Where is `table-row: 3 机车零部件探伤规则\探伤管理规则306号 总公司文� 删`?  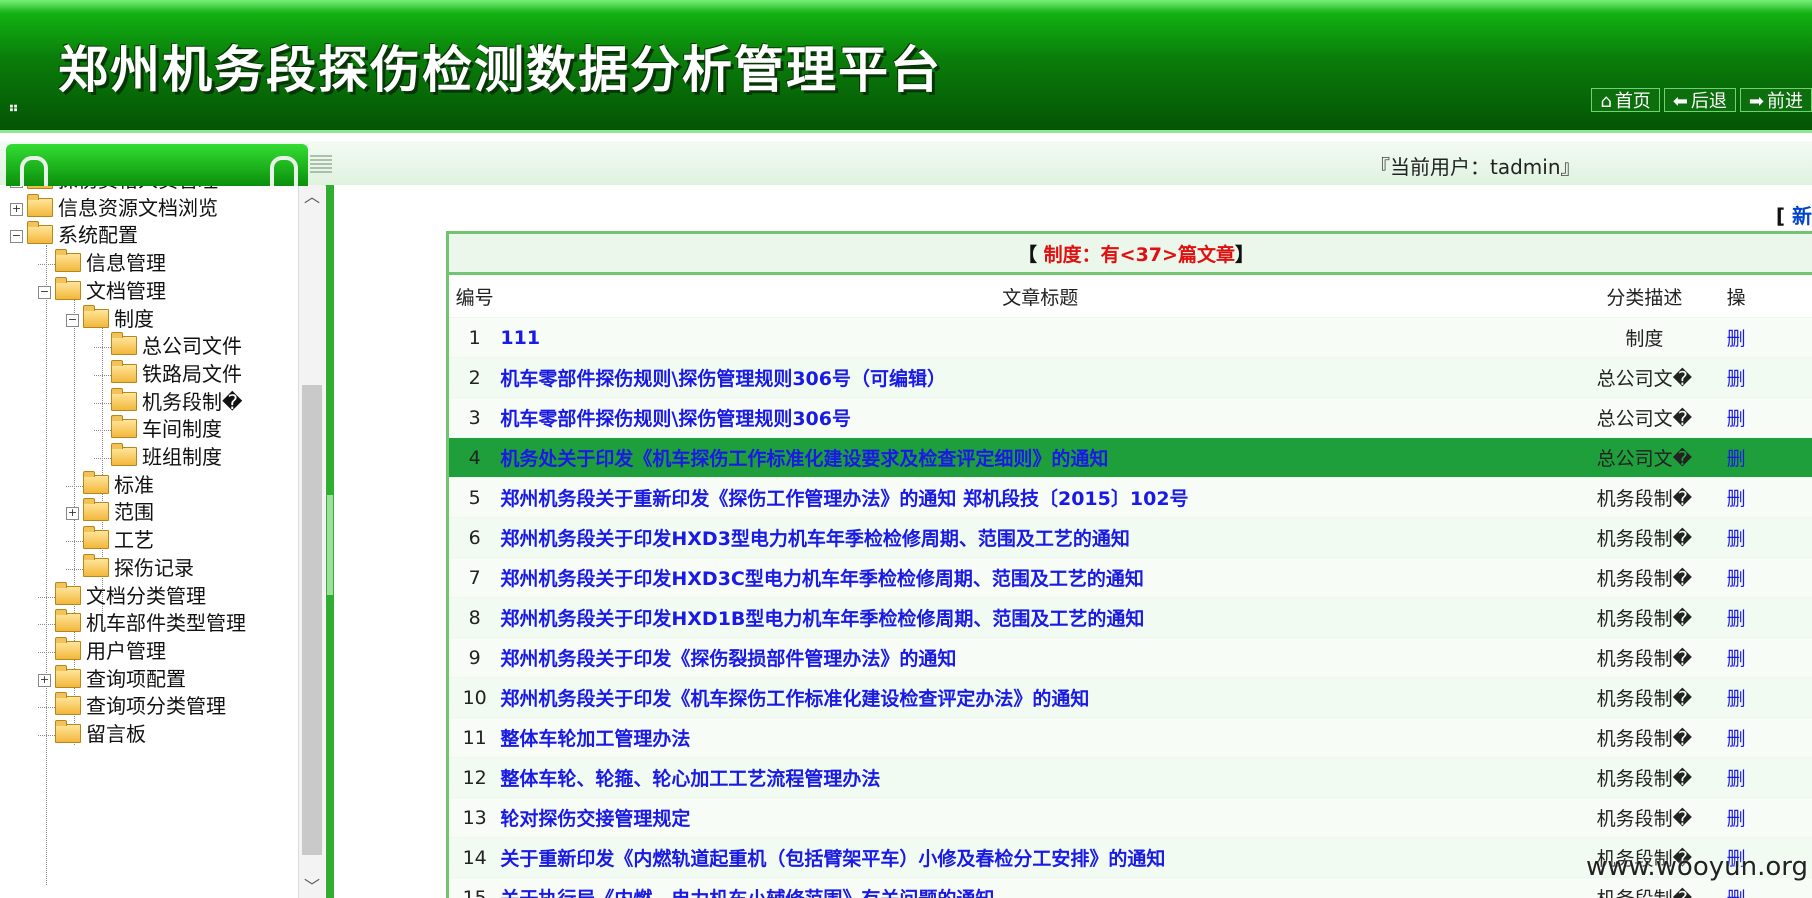
table-row: 3 机车零部件探伤规则\探伤管理规则306号 总公司文� 删 is located at coordinates (1129, 417).